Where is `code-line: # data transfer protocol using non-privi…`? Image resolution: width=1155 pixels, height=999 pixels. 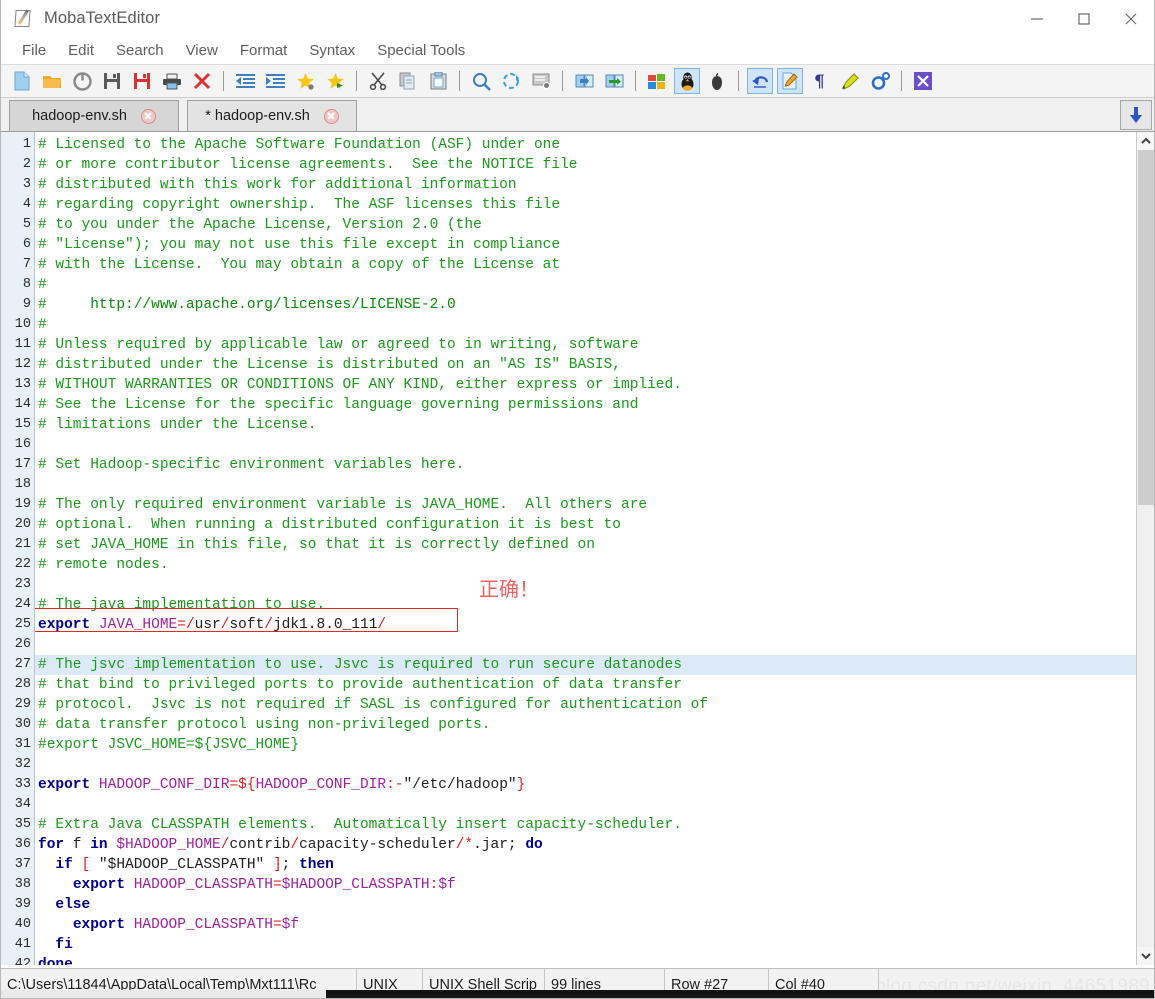 code-line: # data transfer protocol using non-privi… is located at coordinates (585, 725).